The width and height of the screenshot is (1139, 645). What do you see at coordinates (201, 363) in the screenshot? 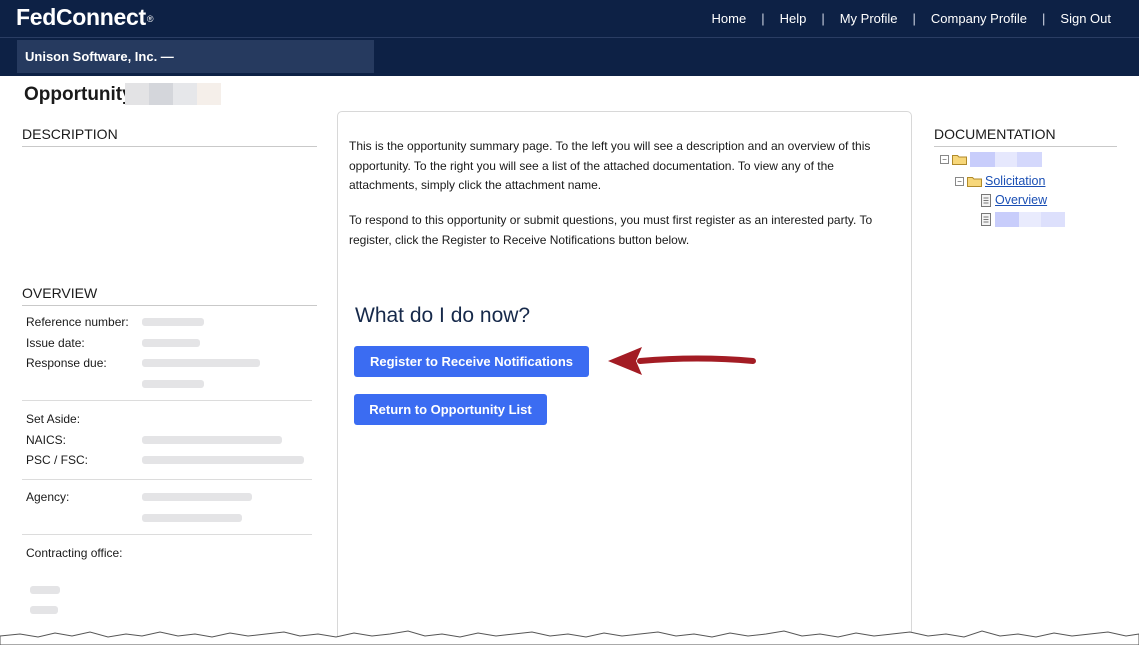
I see `response-due-redacted` at bounding box center [201, 363].